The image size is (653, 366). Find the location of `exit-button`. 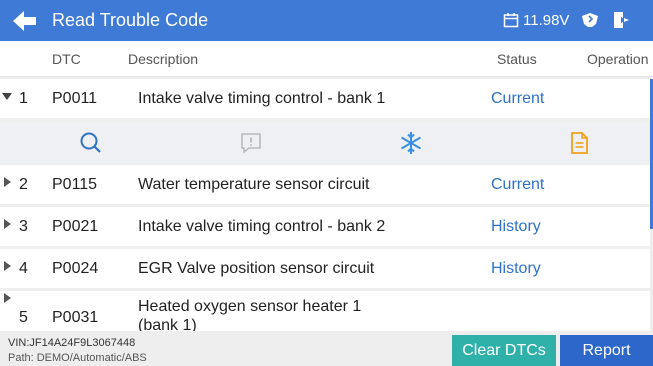

exit-button is located at coordinates (621, 20).